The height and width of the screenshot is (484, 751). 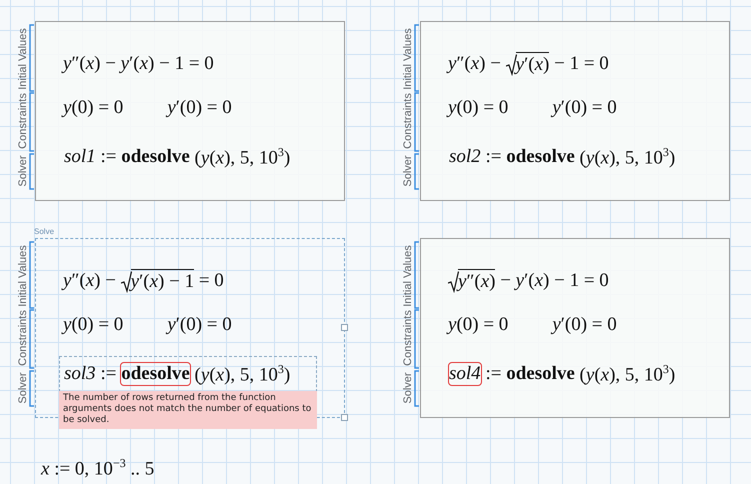 What do you see at coordinates (97, 468) in the screenshot?
I see `math-expression: x := 0, 10$^{−3}$ .. 5` at bounding box center [97, 468].